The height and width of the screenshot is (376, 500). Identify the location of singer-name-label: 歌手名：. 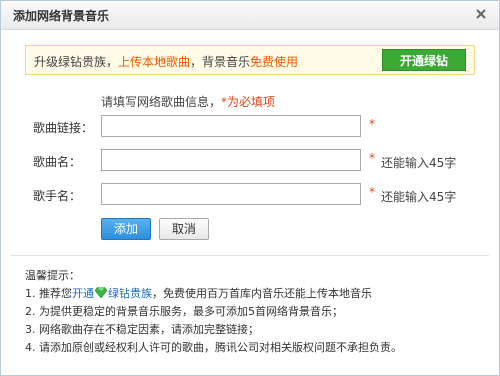
(57, 196).